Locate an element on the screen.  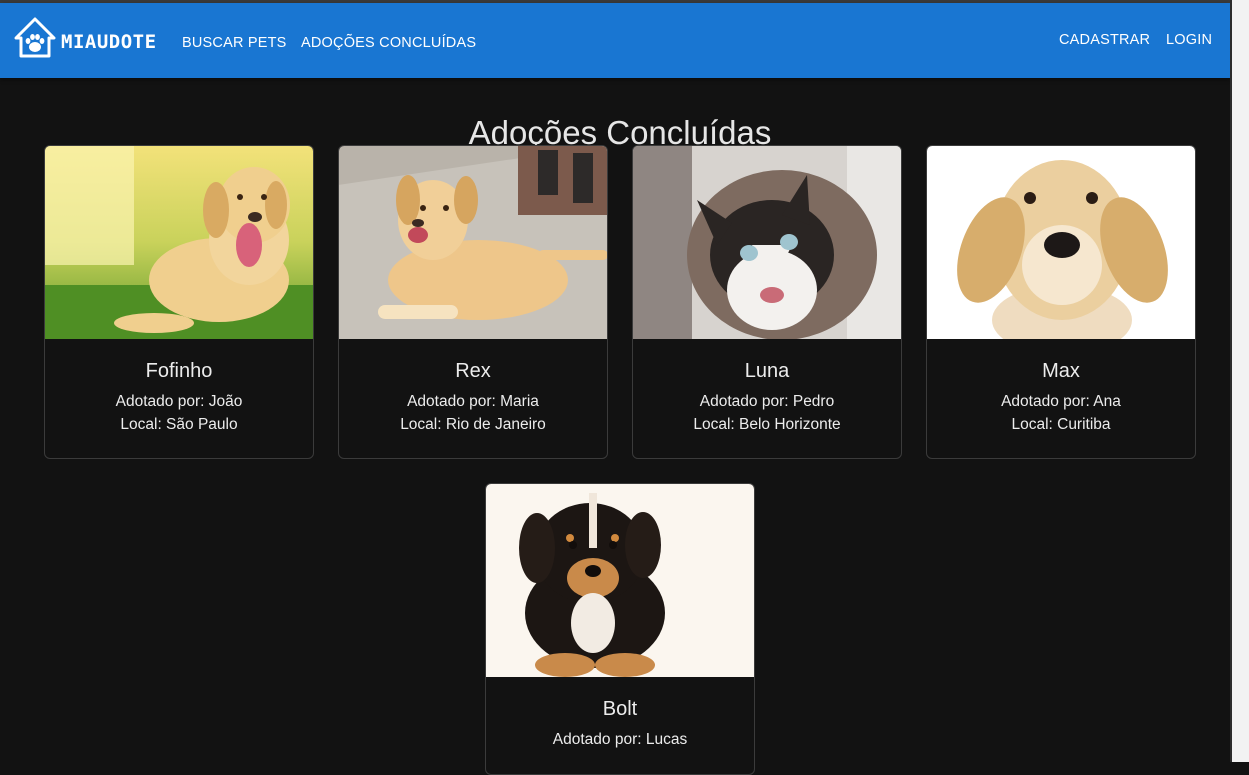
adoption-card: Bolt Adotado por: Lucas is located at coordinates (620, 629).